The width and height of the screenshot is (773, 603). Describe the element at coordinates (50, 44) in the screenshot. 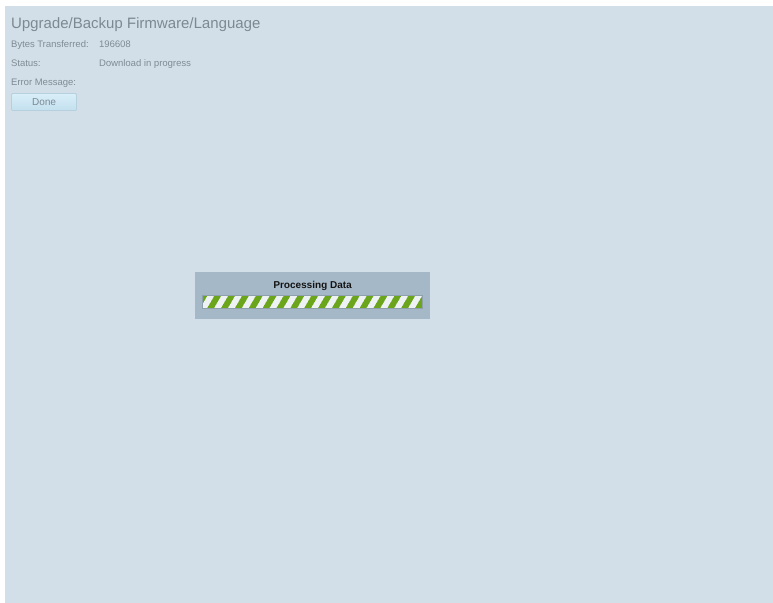

I see `field-label: Bytes Transferred:` at that location.